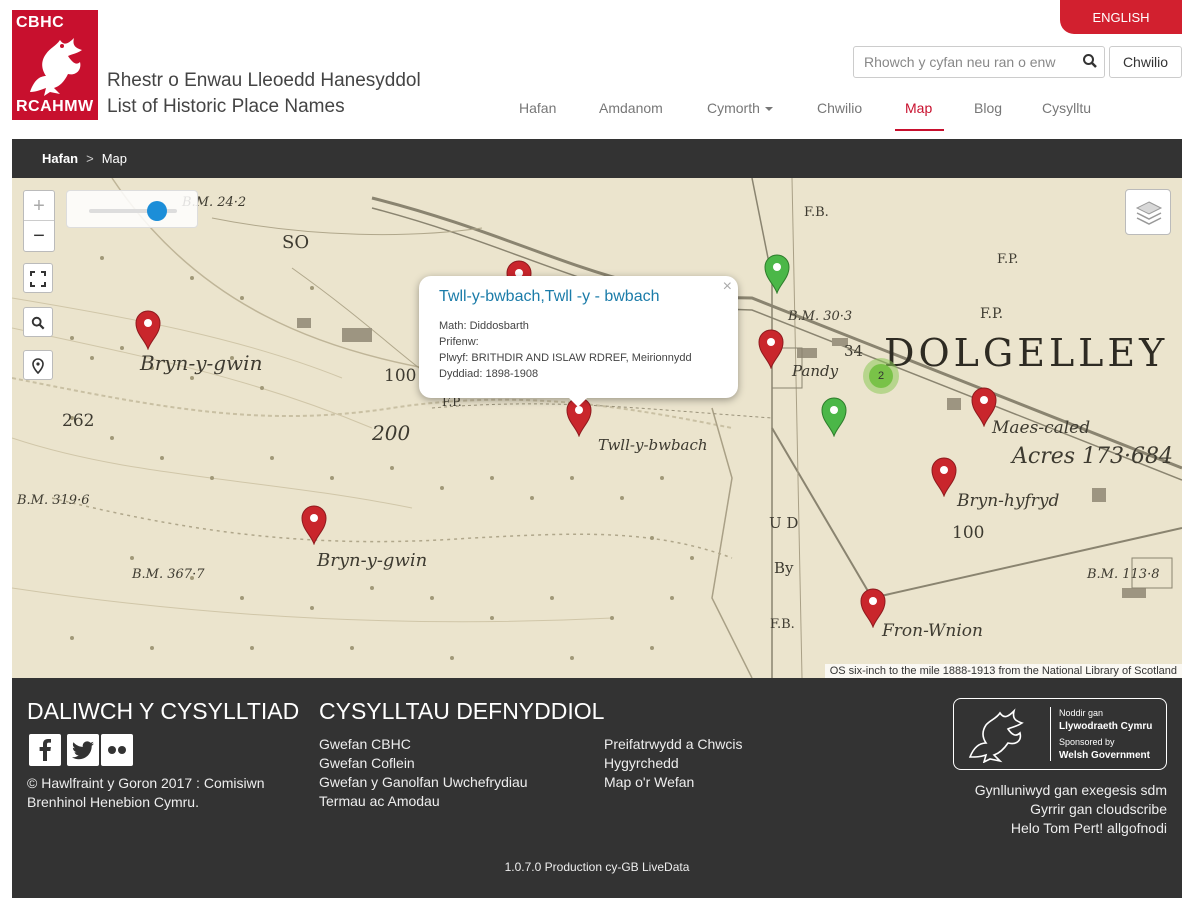 The height and width of the screenshot is (906, 1192). Describe the element at coordinates (459, 342) in the screenshot. I see `popup-primary-name: Prifenw:` at that location.